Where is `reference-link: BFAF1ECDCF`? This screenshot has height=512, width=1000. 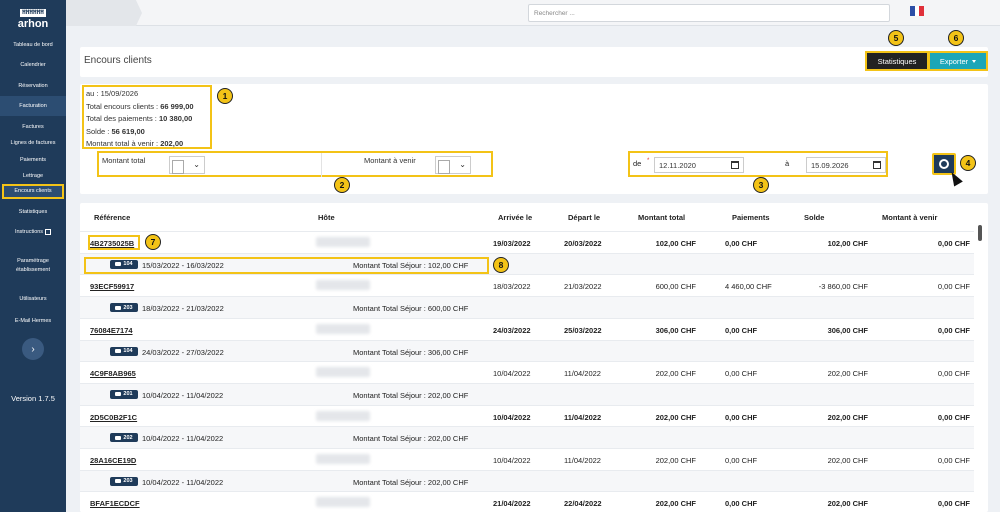
reference-link: BFAF1ECDCF is located at coordinates (115, 503).